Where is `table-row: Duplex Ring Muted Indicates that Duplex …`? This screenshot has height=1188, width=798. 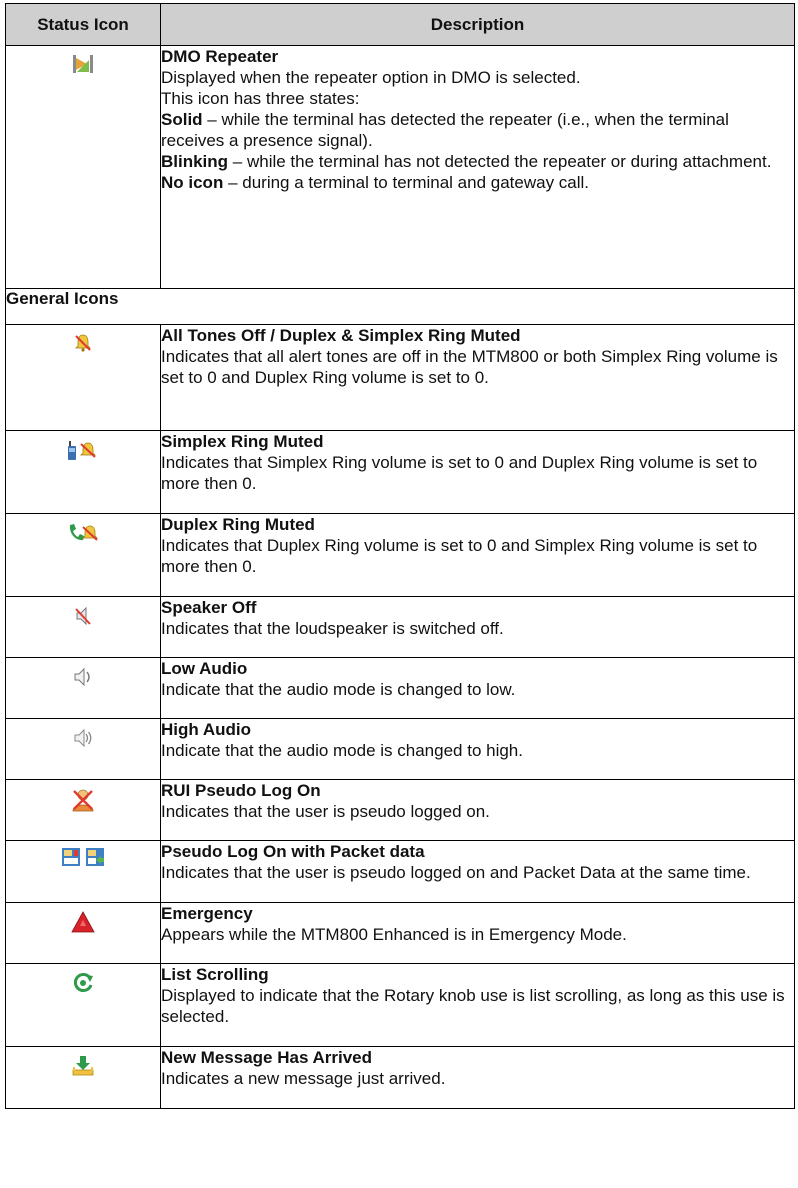
table-row: Duplex Ring Muted Indicates that Duplex … is located at coordinates (400, 555).